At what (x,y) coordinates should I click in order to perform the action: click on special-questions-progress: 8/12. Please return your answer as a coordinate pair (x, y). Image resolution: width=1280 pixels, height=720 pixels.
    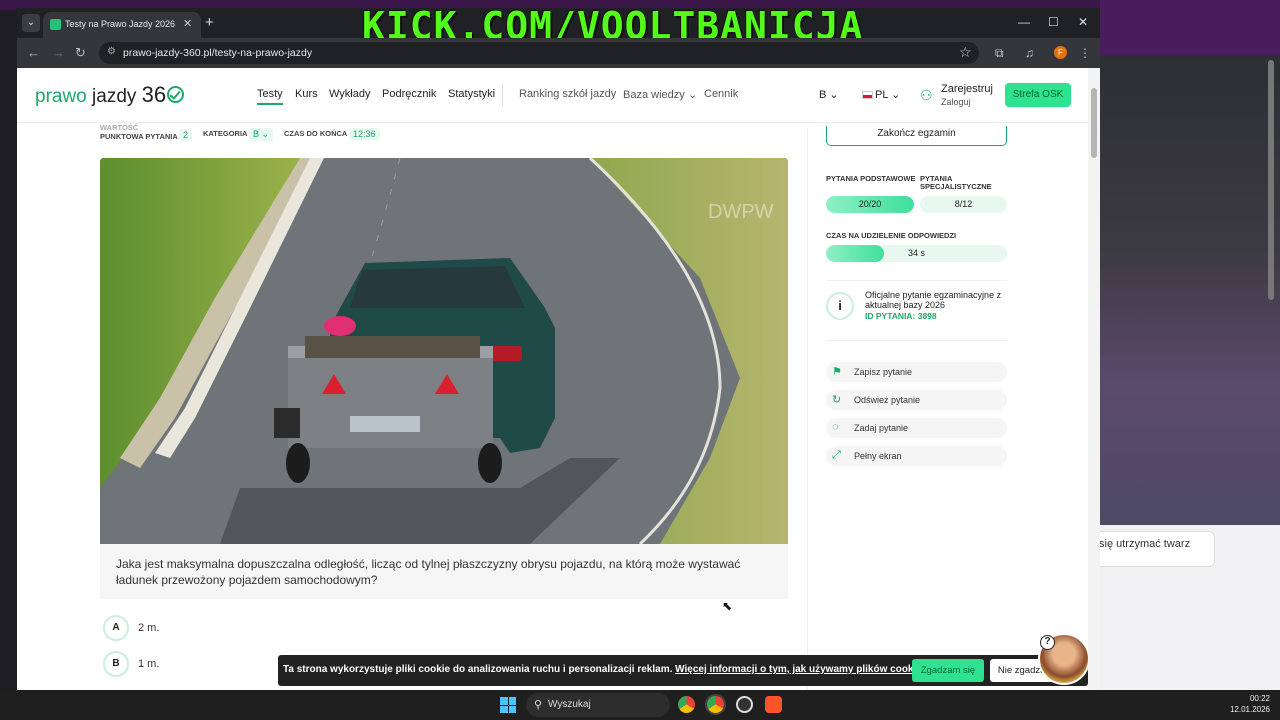
    Looking at the image, I should click on (963, 204).